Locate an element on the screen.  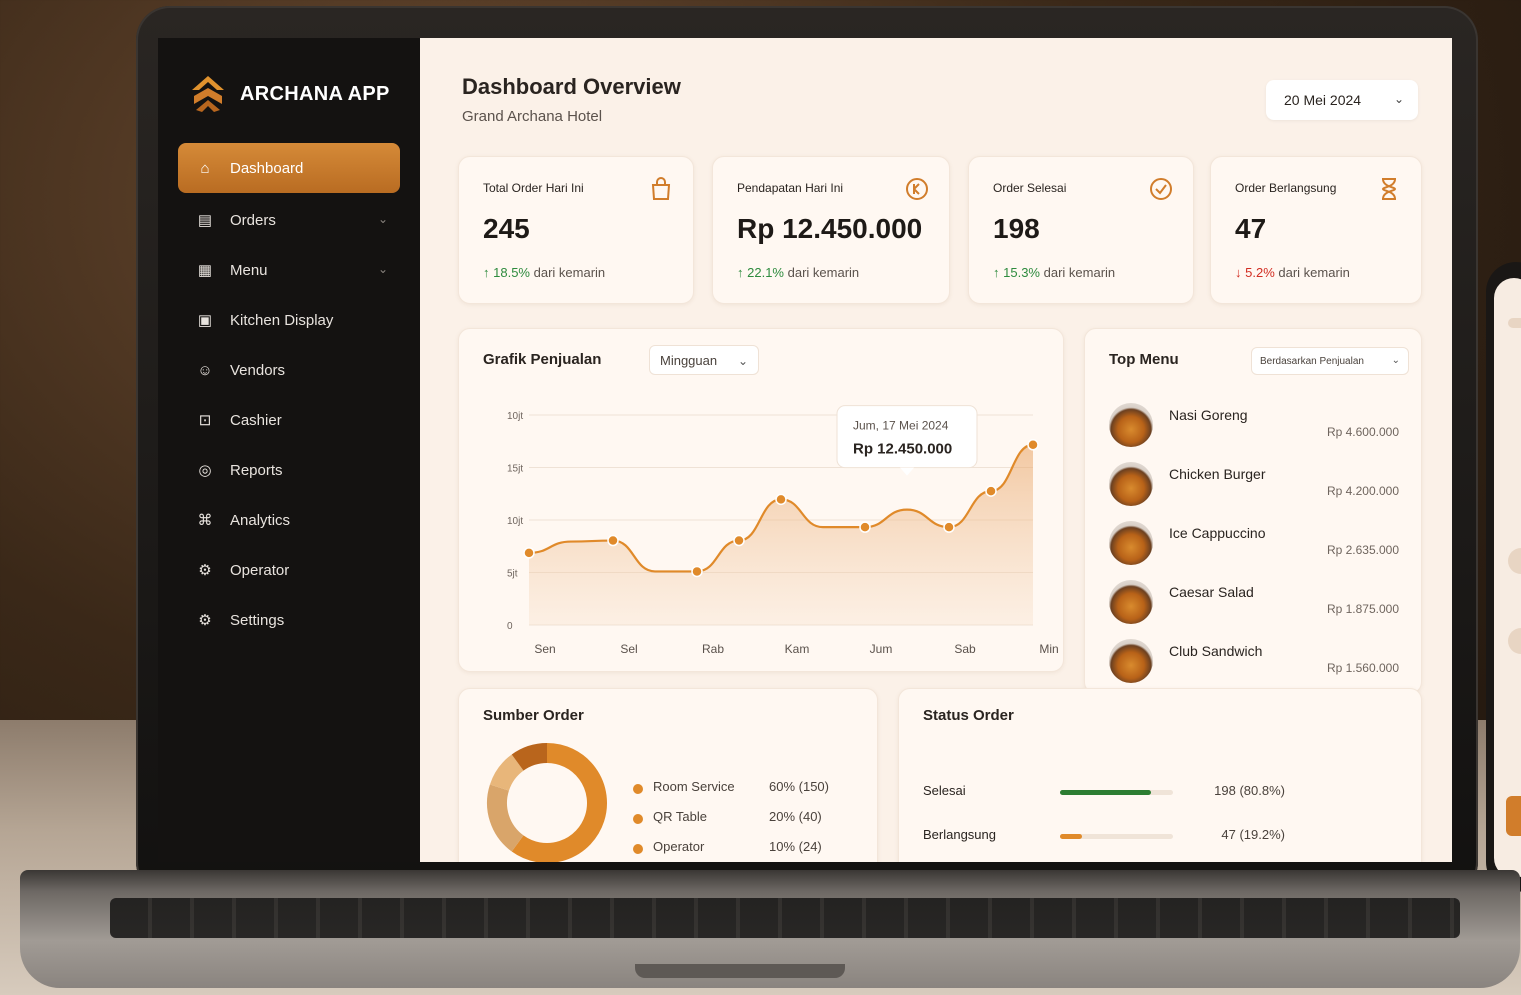
chart-tooltip: Jum, 17 Mei 2024 Rp 12.450.000 is located at coordinates (907, 440).